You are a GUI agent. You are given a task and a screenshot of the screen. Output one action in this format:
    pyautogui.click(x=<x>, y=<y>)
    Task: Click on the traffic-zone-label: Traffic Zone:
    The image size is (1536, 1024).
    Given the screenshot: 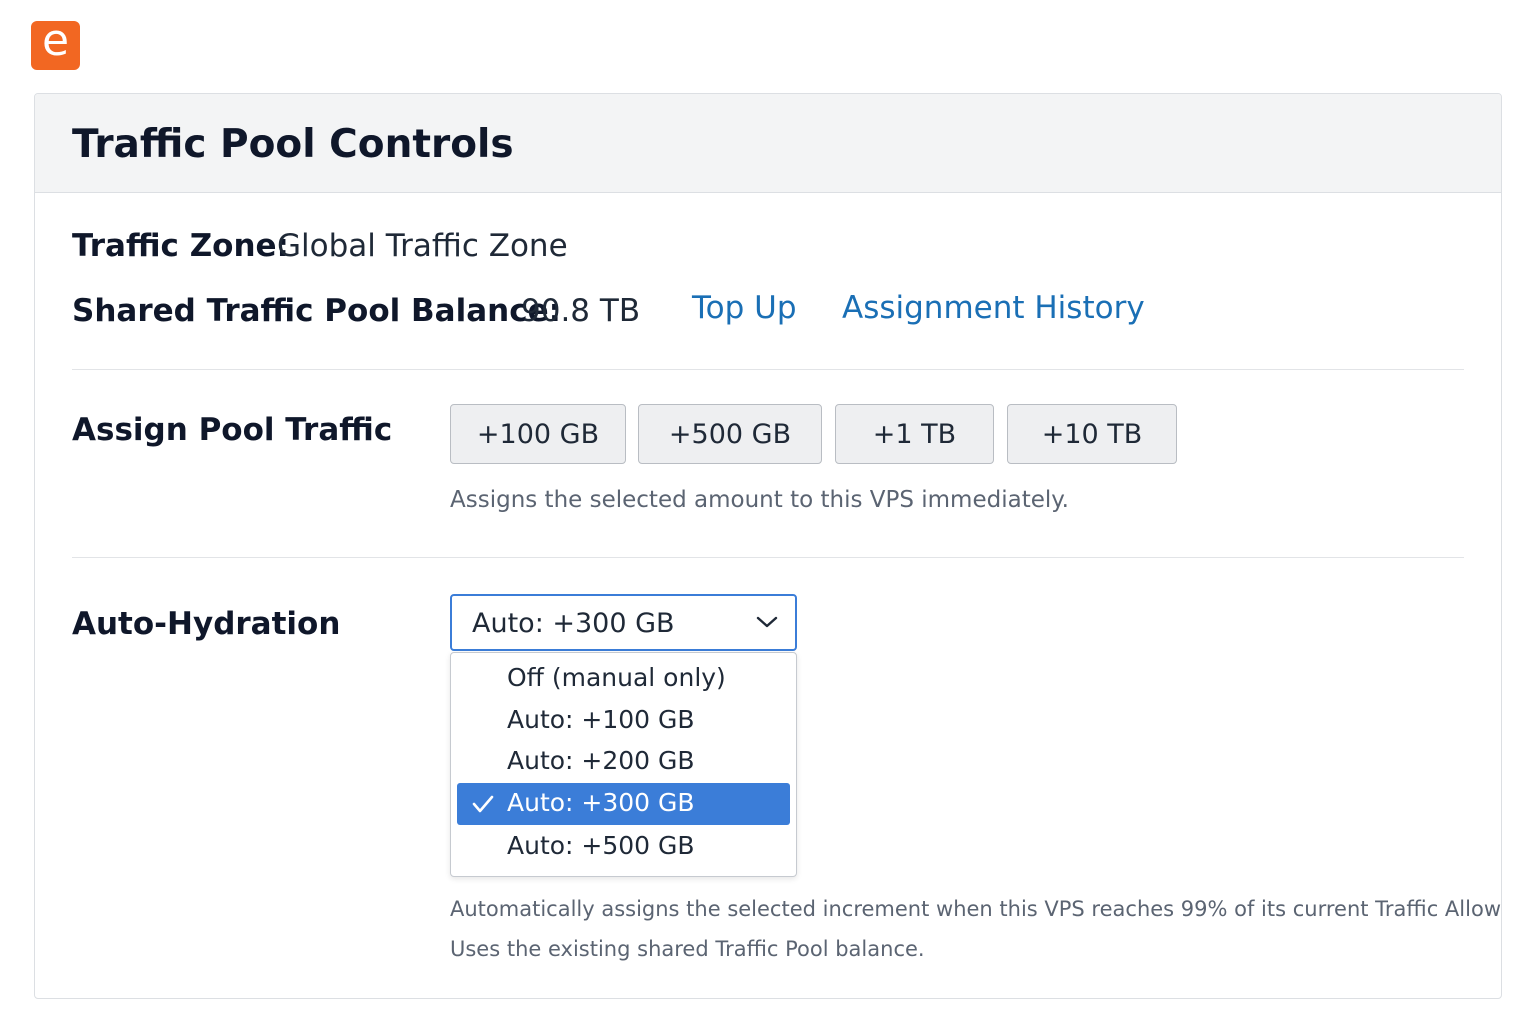 What is the action you would take?
    pyautogui.click(x=180, y=246)
    